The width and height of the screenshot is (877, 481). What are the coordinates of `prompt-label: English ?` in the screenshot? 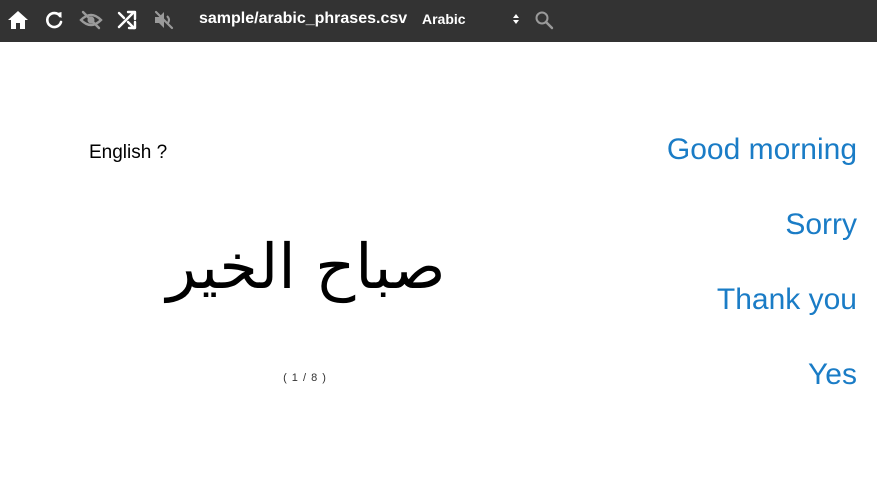 It's located at (128, 152).